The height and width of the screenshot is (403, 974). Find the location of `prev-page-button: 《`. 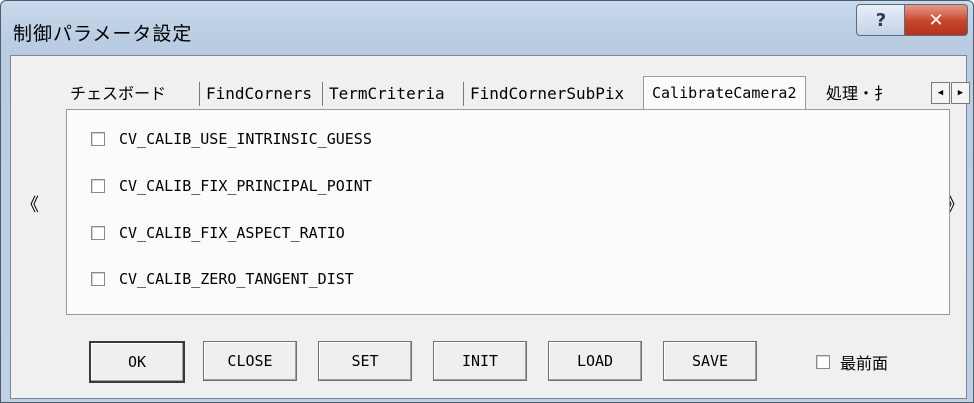

prev-page-button: 《 is located at coordinates (30, 204).